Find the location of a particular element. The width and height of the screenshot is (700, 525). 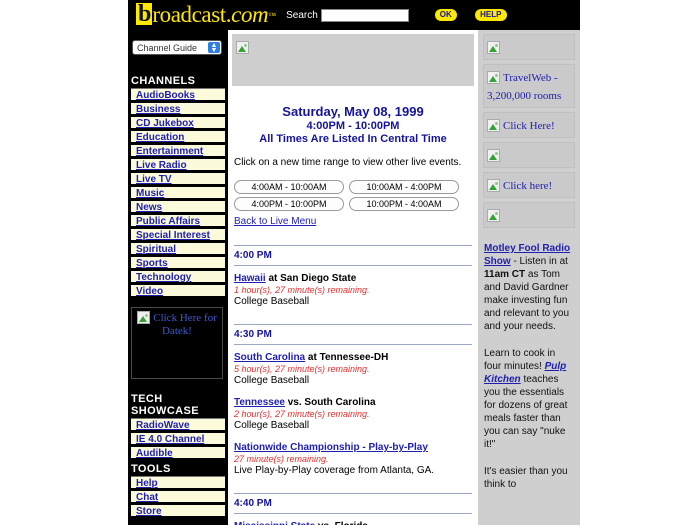

channel-guide-select-wrap: Channel Guide ▲ ▼ is located at coordinates (178, 42).